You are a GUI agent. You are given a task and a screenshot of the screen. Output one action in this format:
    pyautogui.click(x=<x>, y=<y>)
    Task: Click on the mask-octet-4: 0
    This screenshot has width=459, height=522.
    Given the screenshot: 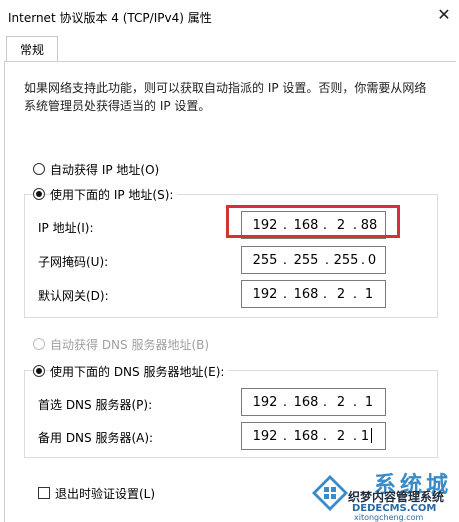 What is the action you would take?
    pyautogui.click(x=372, y=260)
    